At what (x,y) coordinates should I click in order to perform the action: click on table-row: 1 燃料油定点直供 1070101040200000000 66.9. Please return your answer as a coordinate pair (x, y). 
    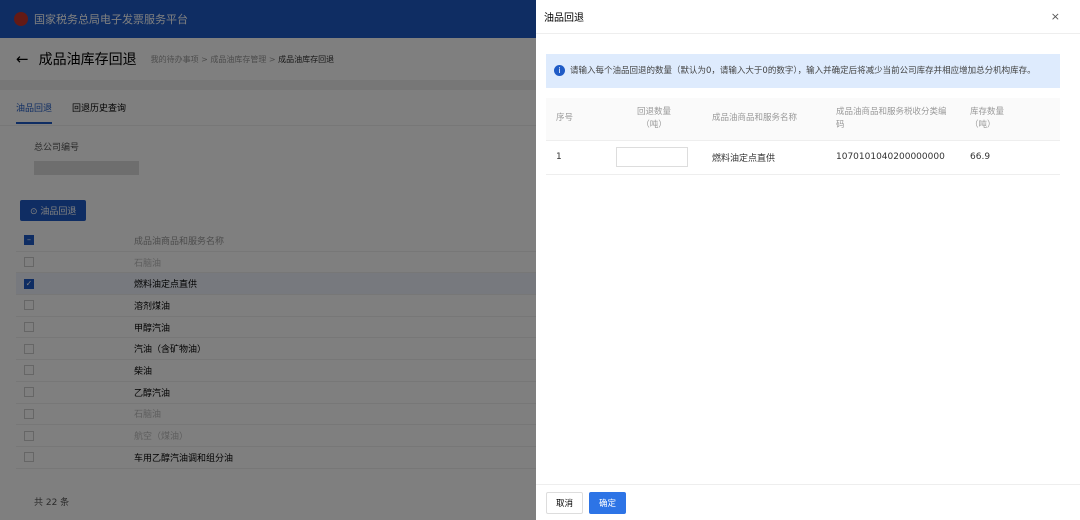
    Looking at the image, I should click on (803, 157).